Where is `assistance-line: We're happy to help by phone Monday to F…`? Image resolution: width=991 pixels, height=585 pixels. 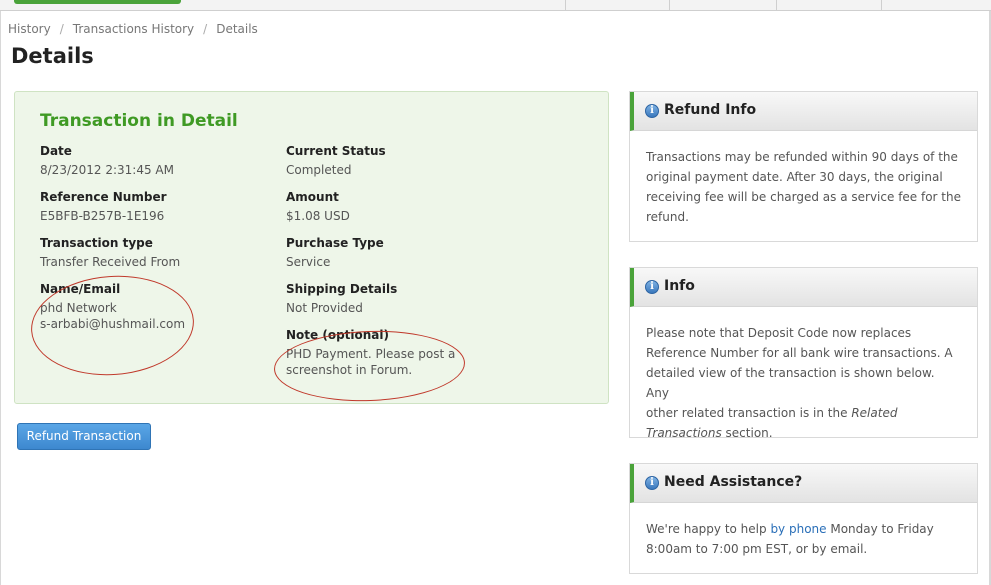
assistance-line: We're happy to help by phone Monday to F… is located at coordinates (803, 529).